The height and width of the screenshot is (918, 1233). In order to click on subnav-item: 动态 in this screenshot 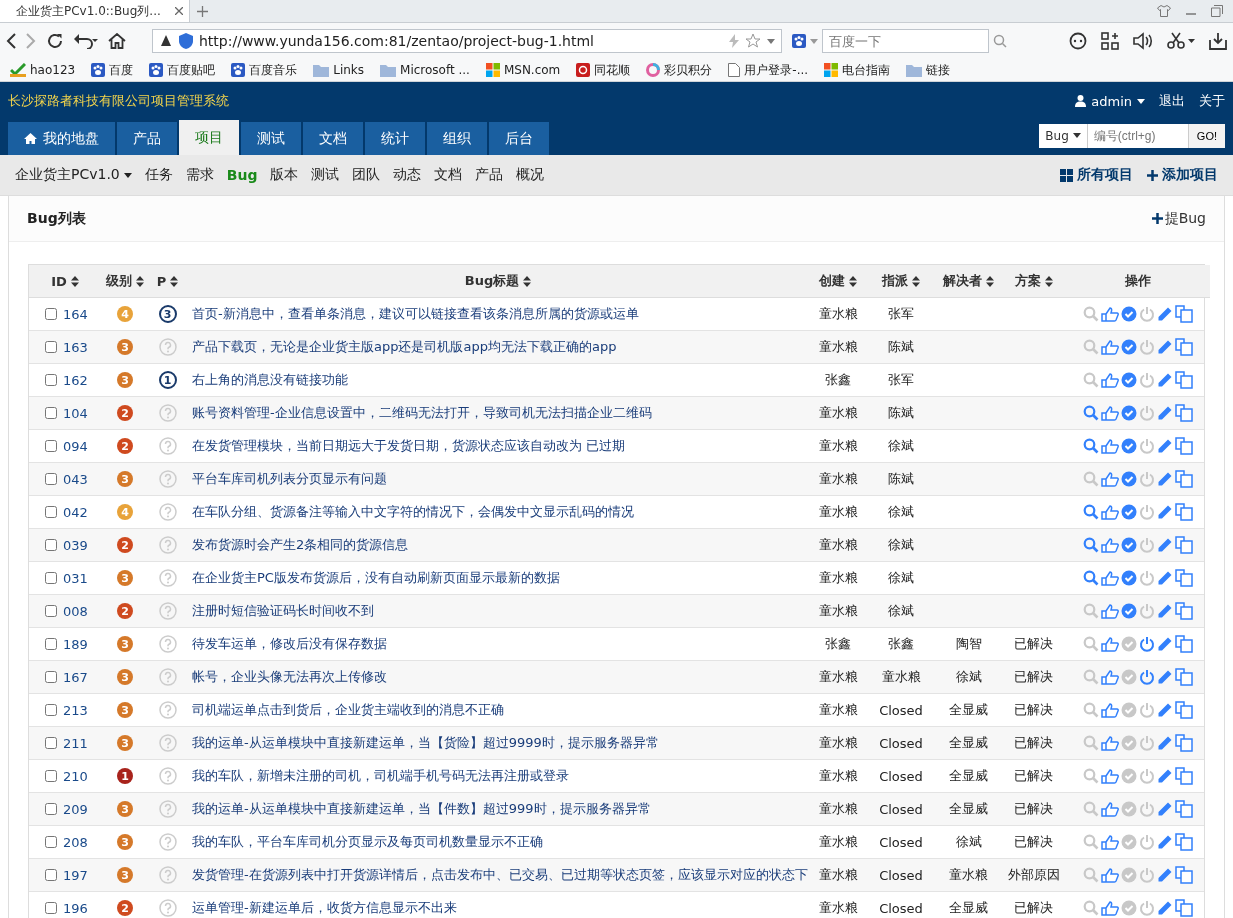, I will do `click(407, 175)`.